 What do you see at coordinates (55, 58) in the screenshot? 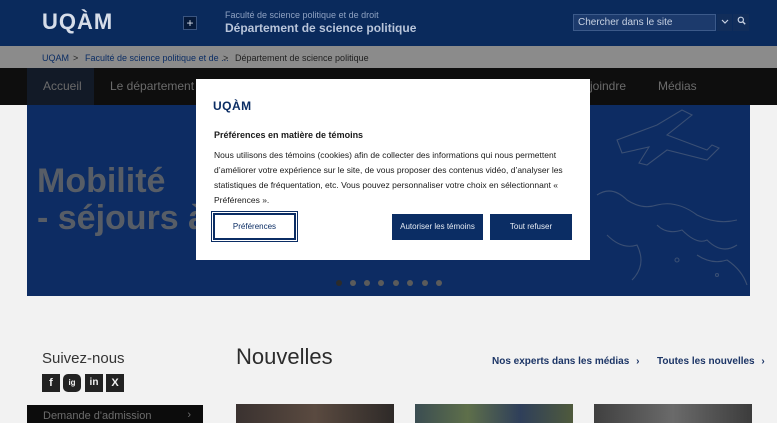
I see `breadcrumb-uqam: UQAM` at bounding box center [55, 58].